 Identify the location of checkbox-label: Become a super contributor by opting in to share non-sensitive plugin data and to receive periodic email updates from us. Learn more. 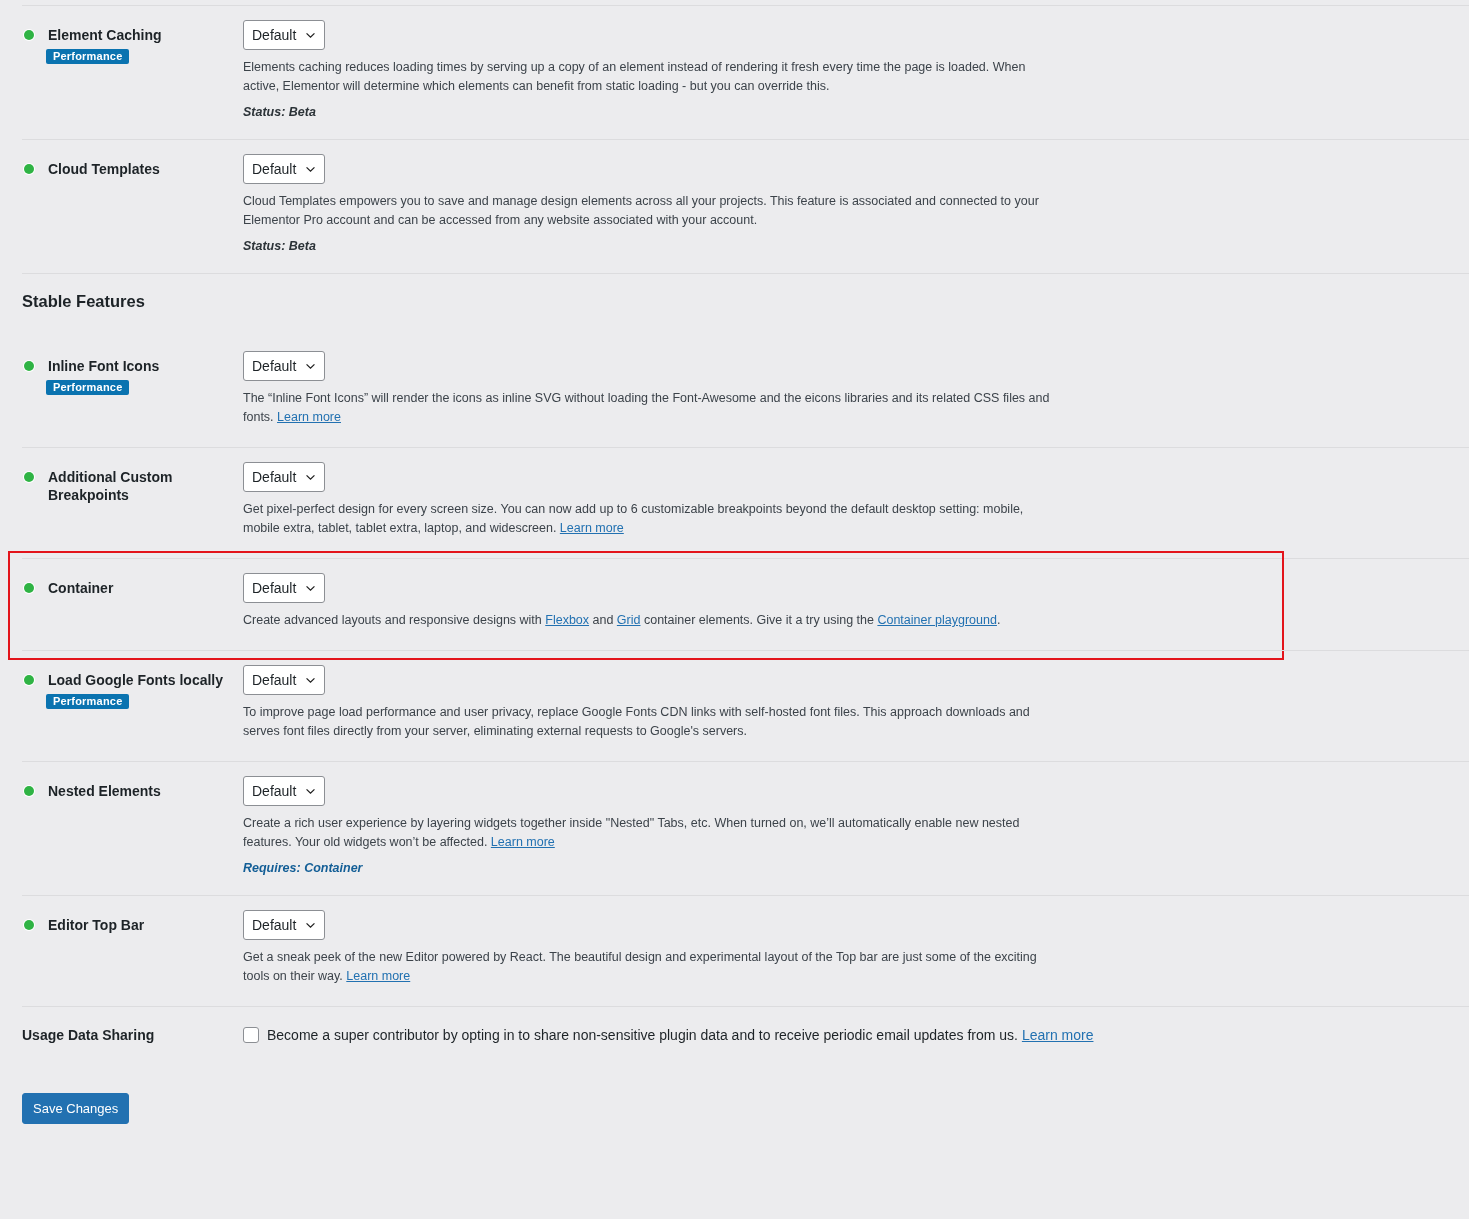
(680, 1035).